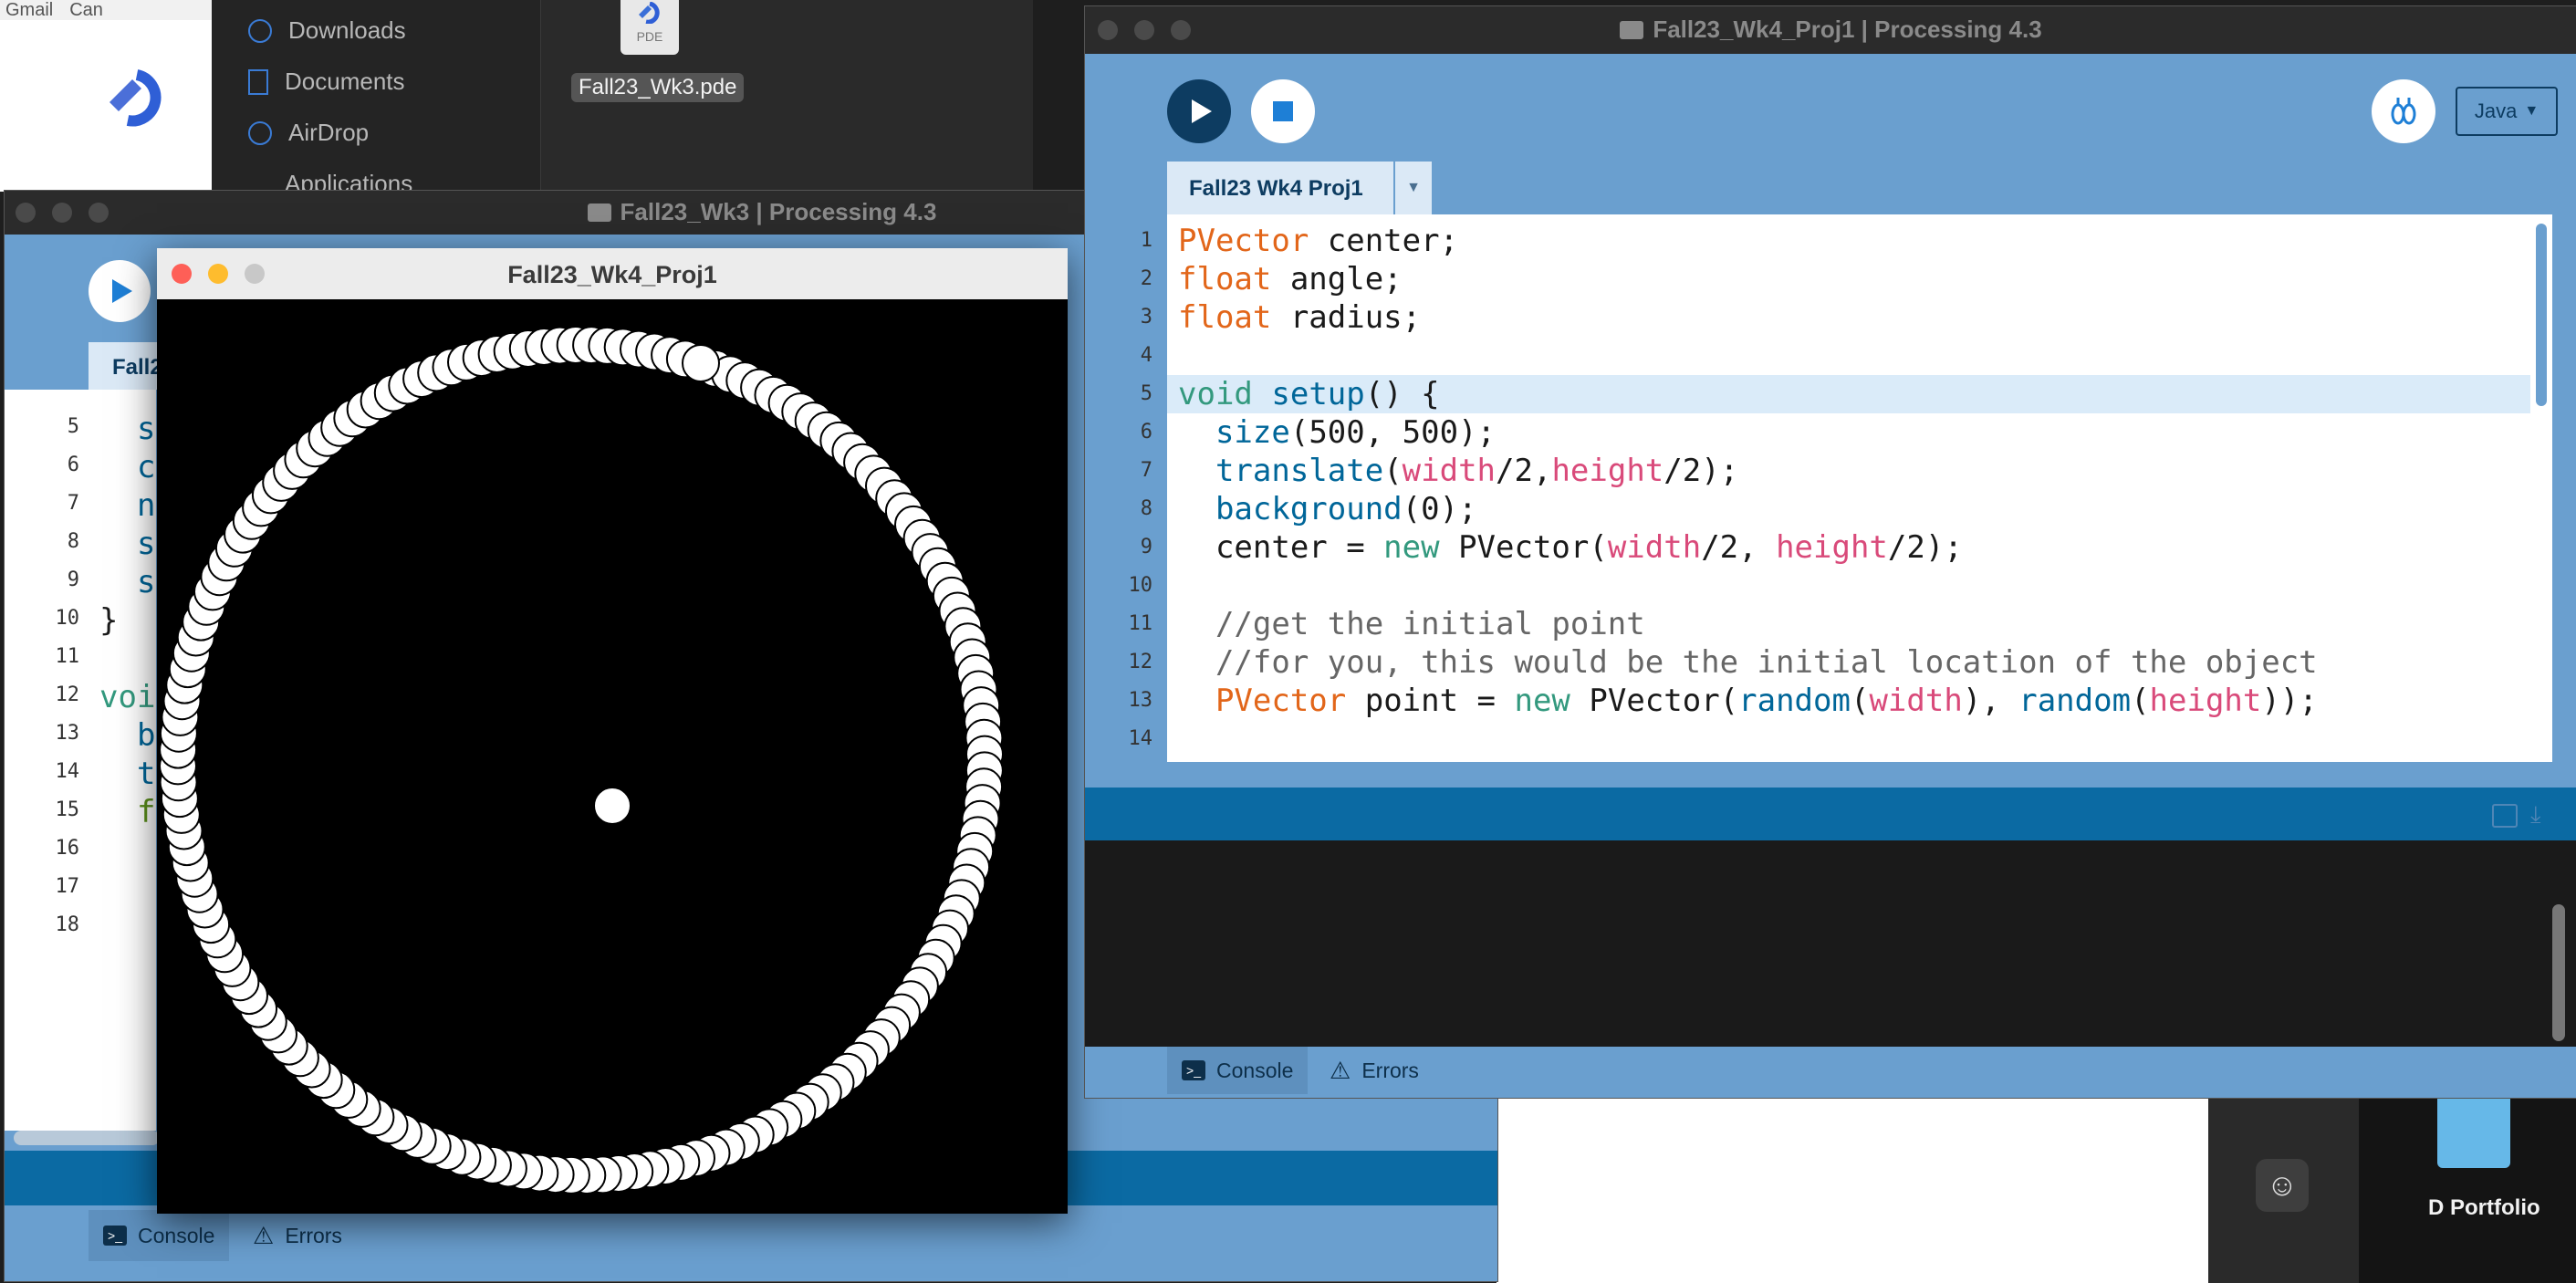  Describe the element at coordinates (1202, 111) in the screenshot. I see `play-icon` at that location.